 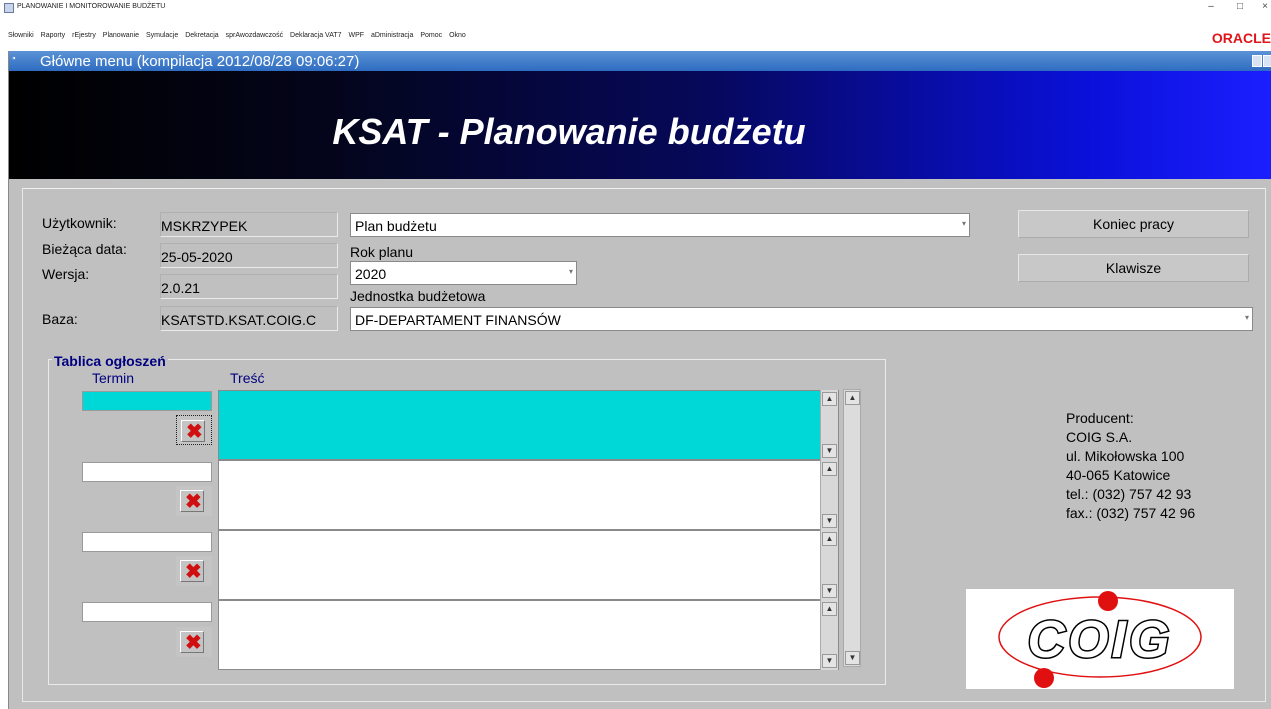 What do you see at coordinates (829, 635) in the screenshot?
I see `content-scrollbar-4: ▲ ▼` at bounding box center [829, 635].